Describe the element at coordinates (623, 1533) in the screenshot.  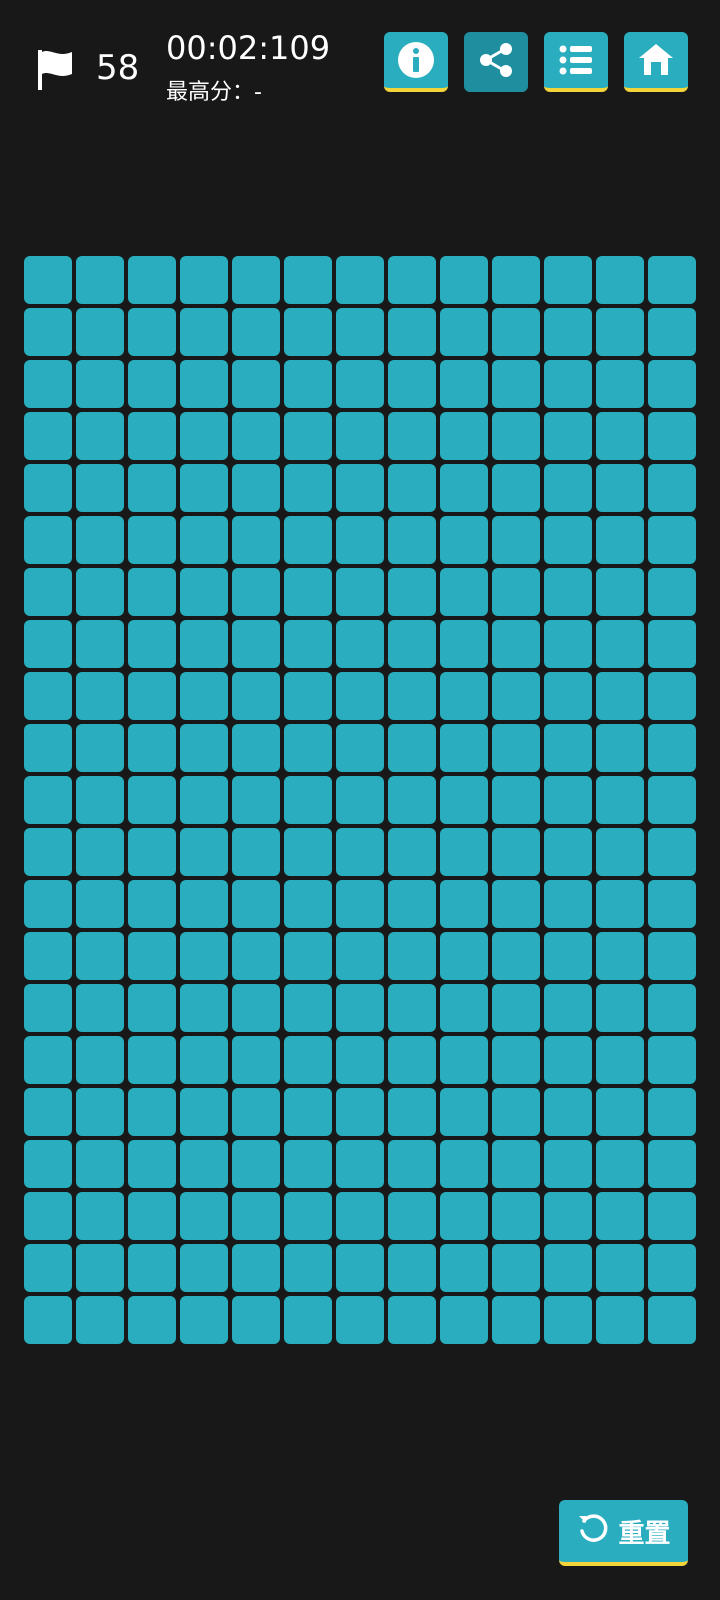
I see `reset-button: 重置` at that location.